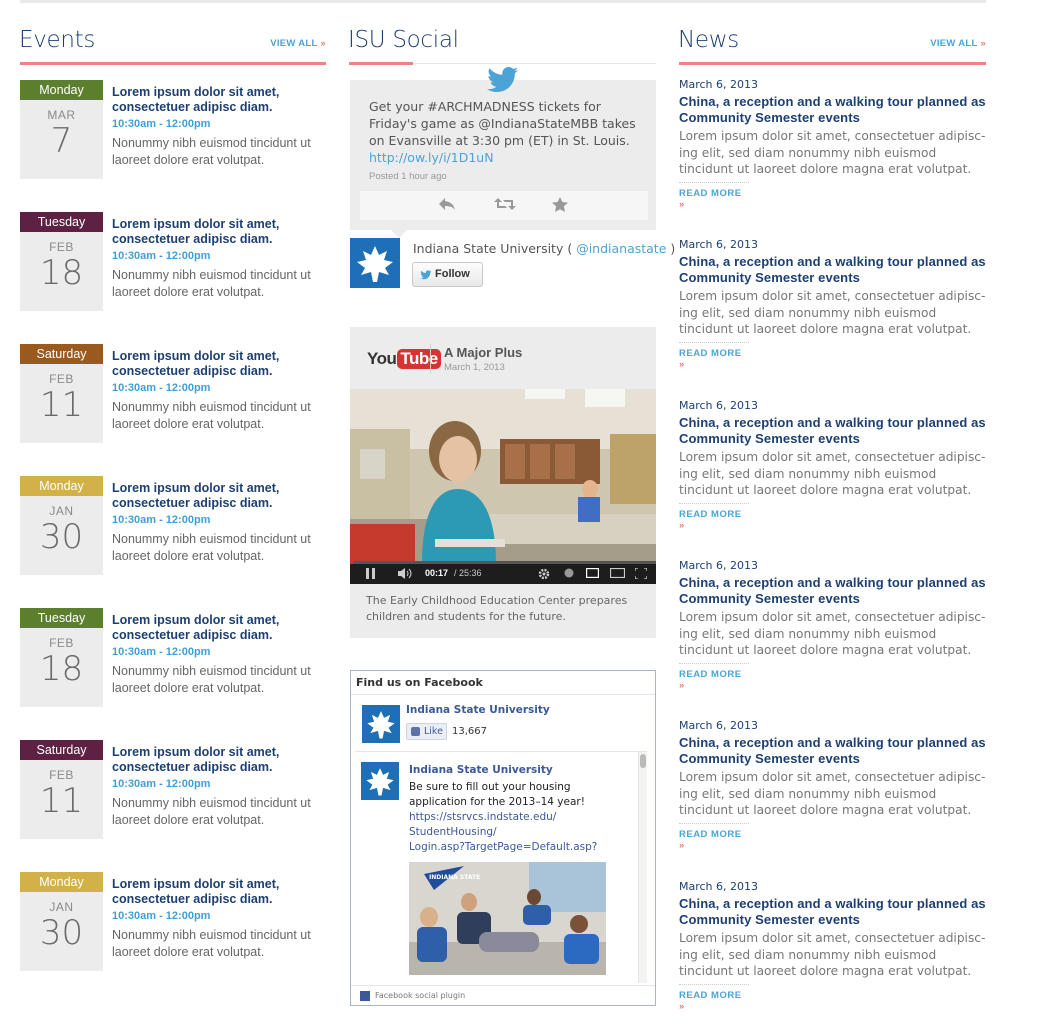 The width and height of the screenshot is (1053, 1030). Describe the element at coordinates (370, 574) in the screenshot. I see `pause-icon` at that location.